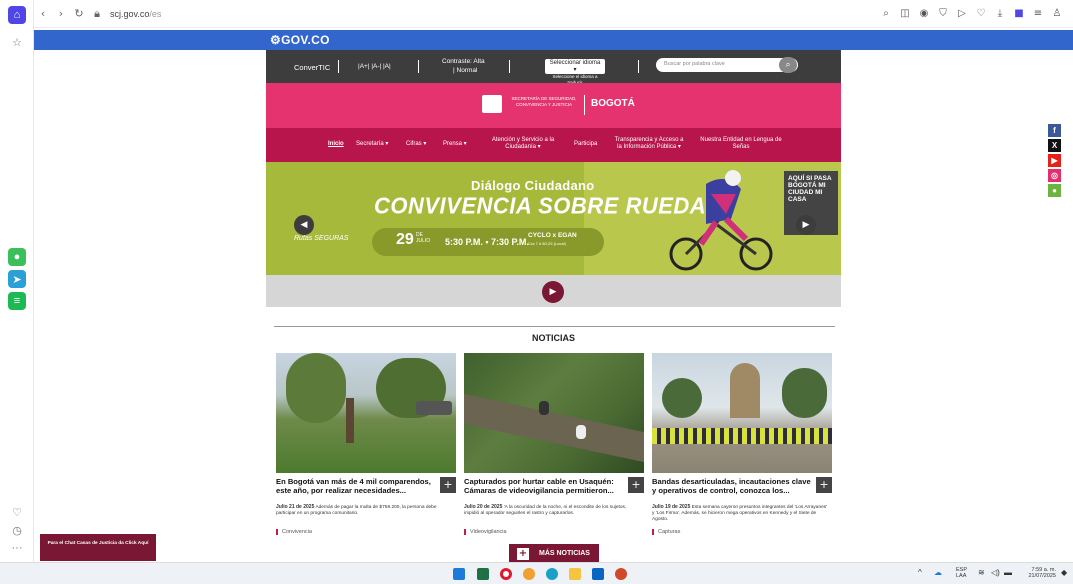 This screenshot has width=1073, height=584. What do you see at coordinates (529, 574) in the screenshot?
I see `app-icon` at bounding box center [529, 574].